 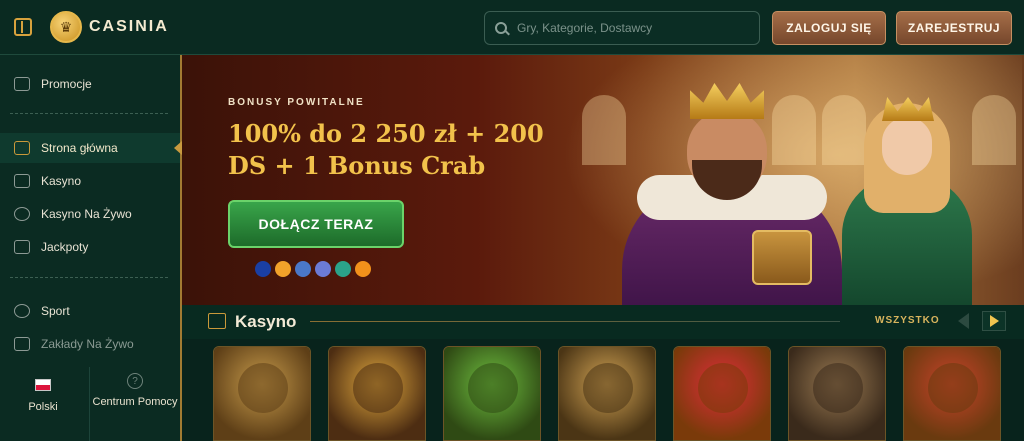 I want to click on bonus-kicker: BONUSY POWITALNE, so click(x=296, y=102).